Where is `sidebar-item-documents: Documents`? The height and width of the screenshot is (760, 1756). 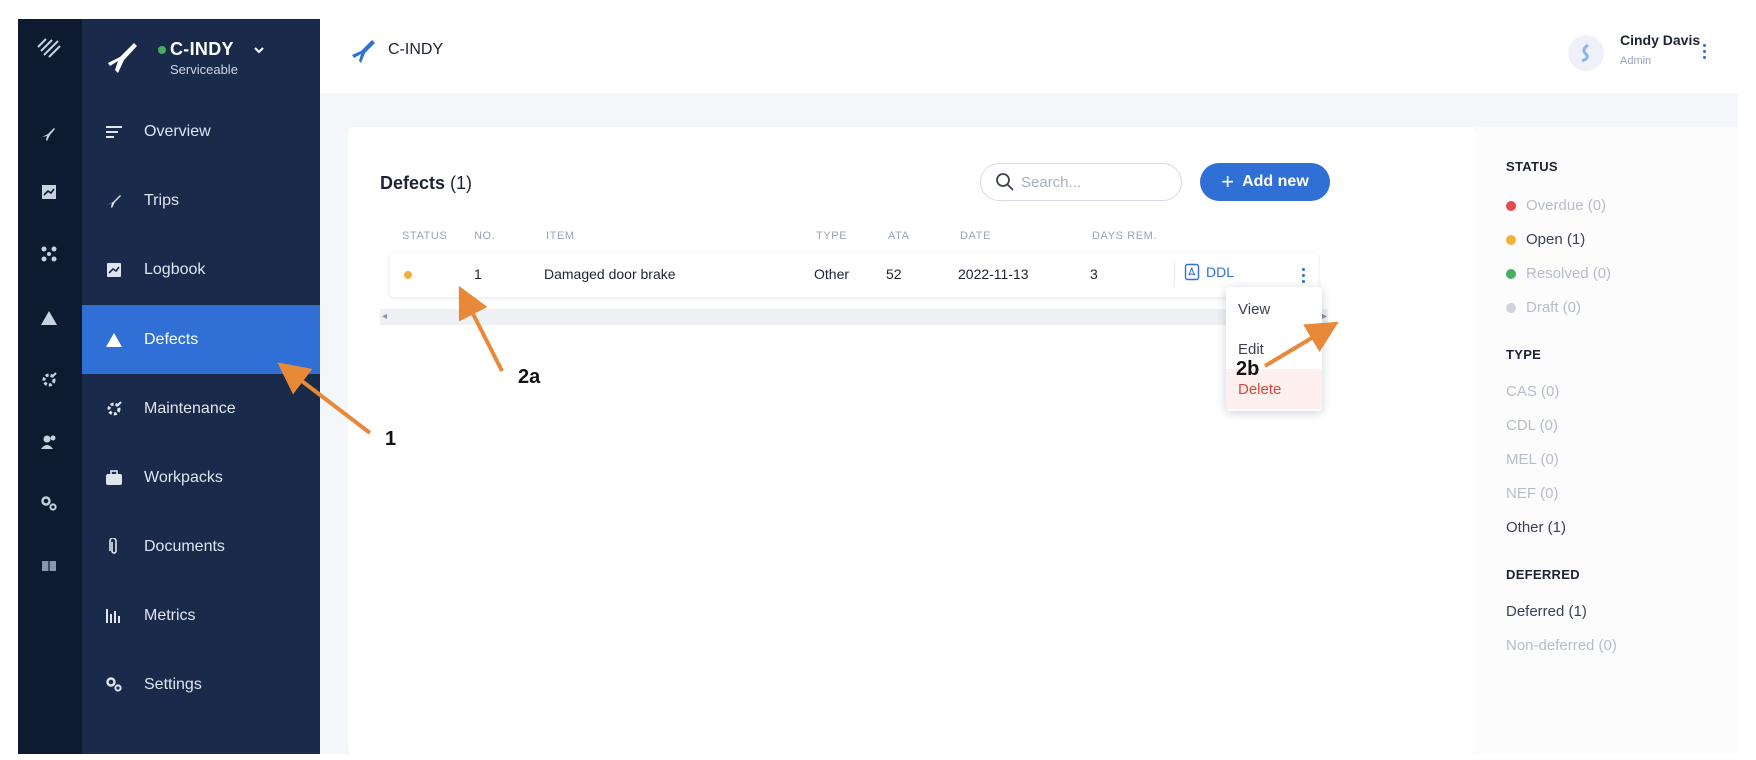
sidebar-item-documents: Documents is located at coordinates (201, 546).